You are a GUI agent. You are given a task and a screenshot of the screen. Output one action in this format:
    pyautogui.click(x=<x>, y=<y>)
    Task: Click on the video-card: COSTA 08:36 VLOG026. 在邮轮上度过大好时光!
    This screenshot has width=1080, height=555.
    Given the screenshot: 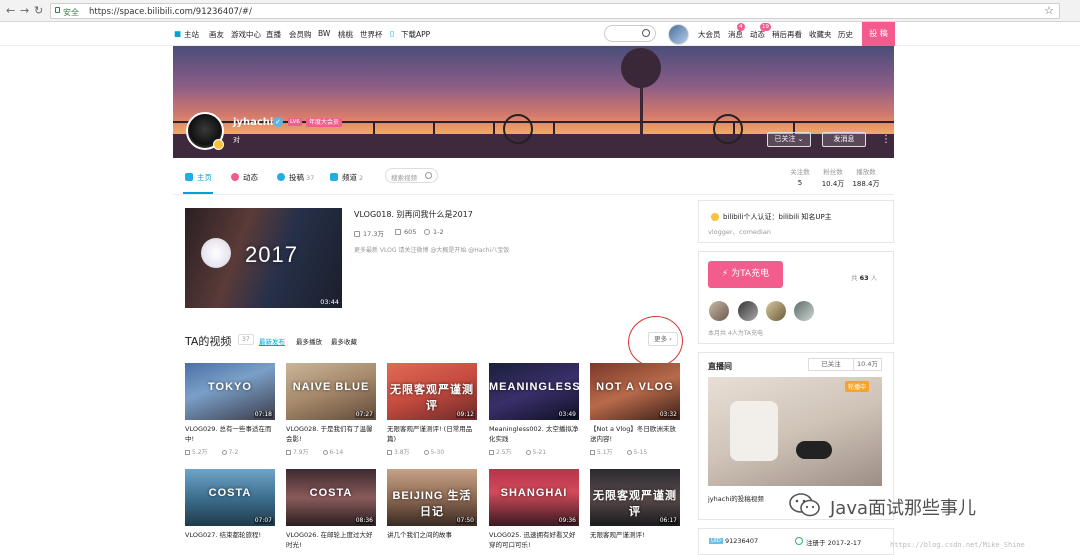 What is the action you would take?
    pyautogui.click(x=331, y=512)
    